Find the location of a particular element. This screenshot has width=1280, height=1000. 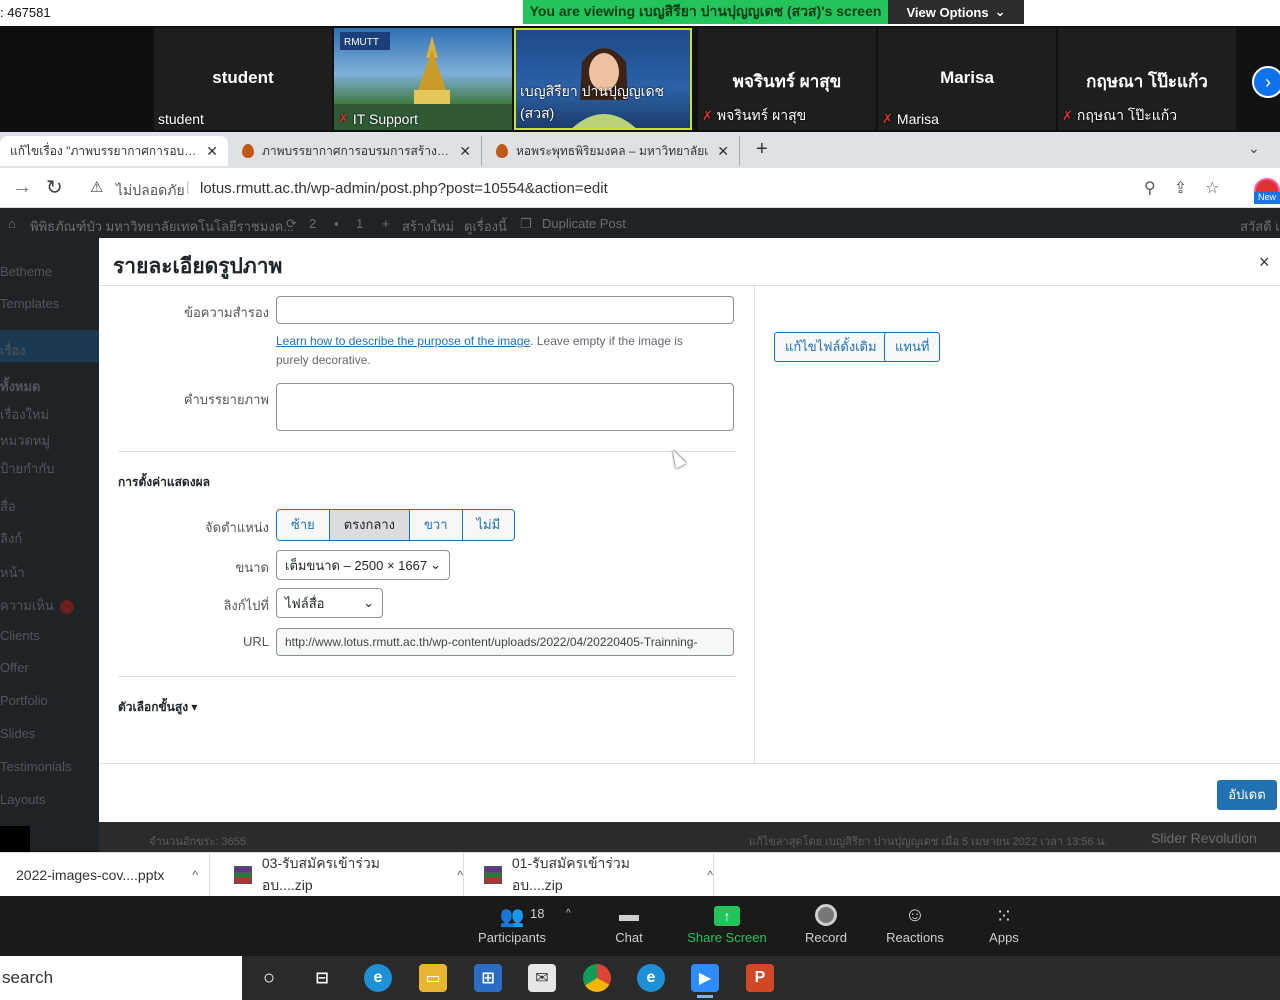

close-icon: × is located at coordinates (1264, 262).